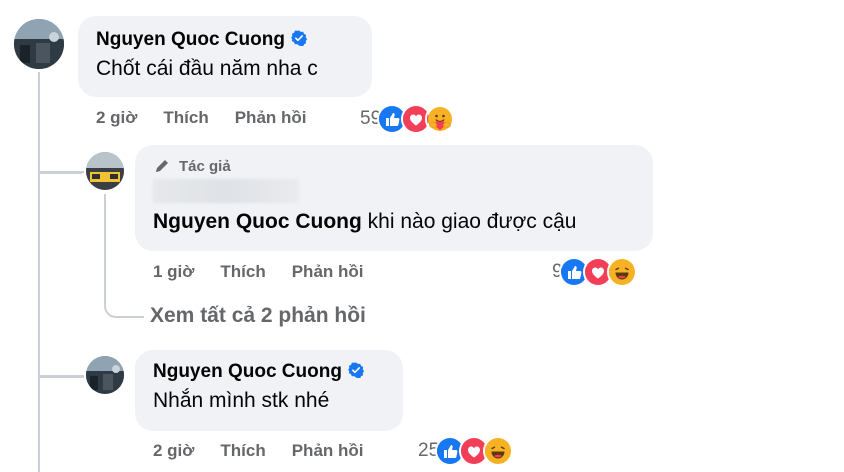 Image resolution: width=844 pixels, height=472 pixels. What do you see at coordinates (124, 304) in the screenshot?
I see `thread-connector-viewmore` at bounding box center [124, 304].